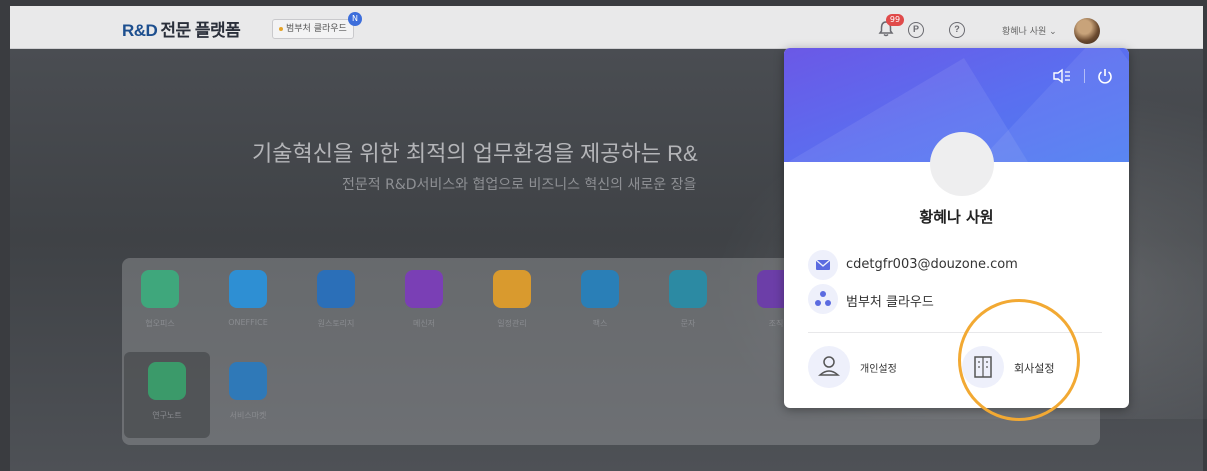  I want to click on app-fax: 팩스, so click(600, 299).